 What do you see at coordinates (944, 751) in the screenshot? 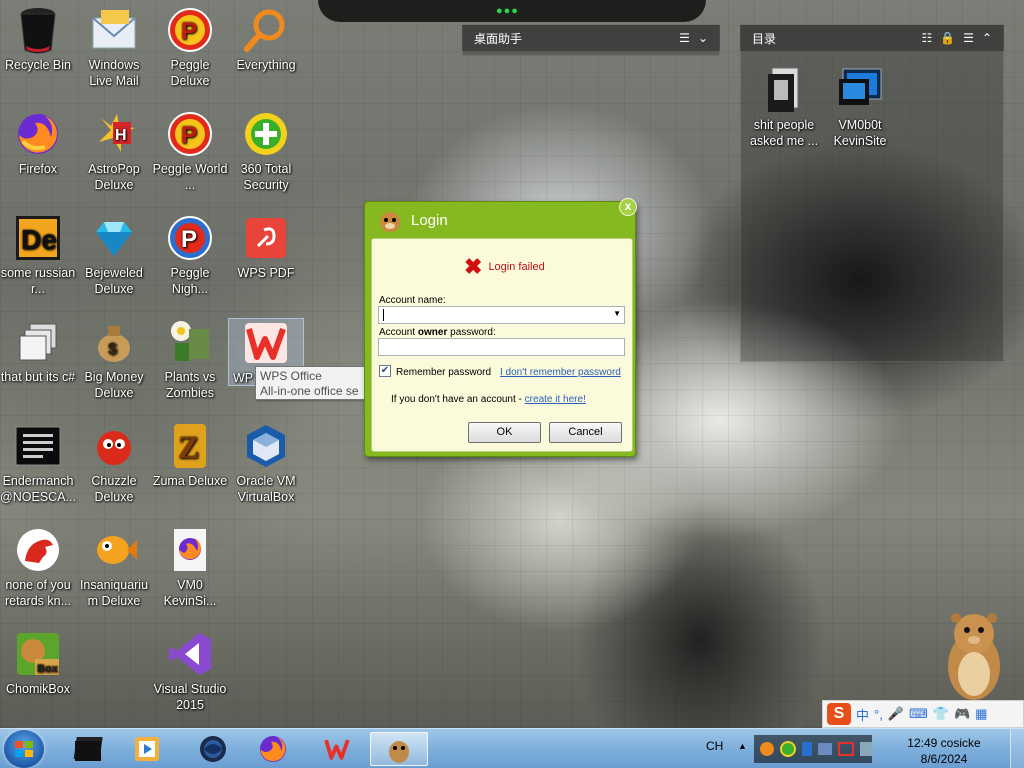
I see `taskbar-clock: 12:49 cosicke 8/6/2024` at bounding box center [944, 751].